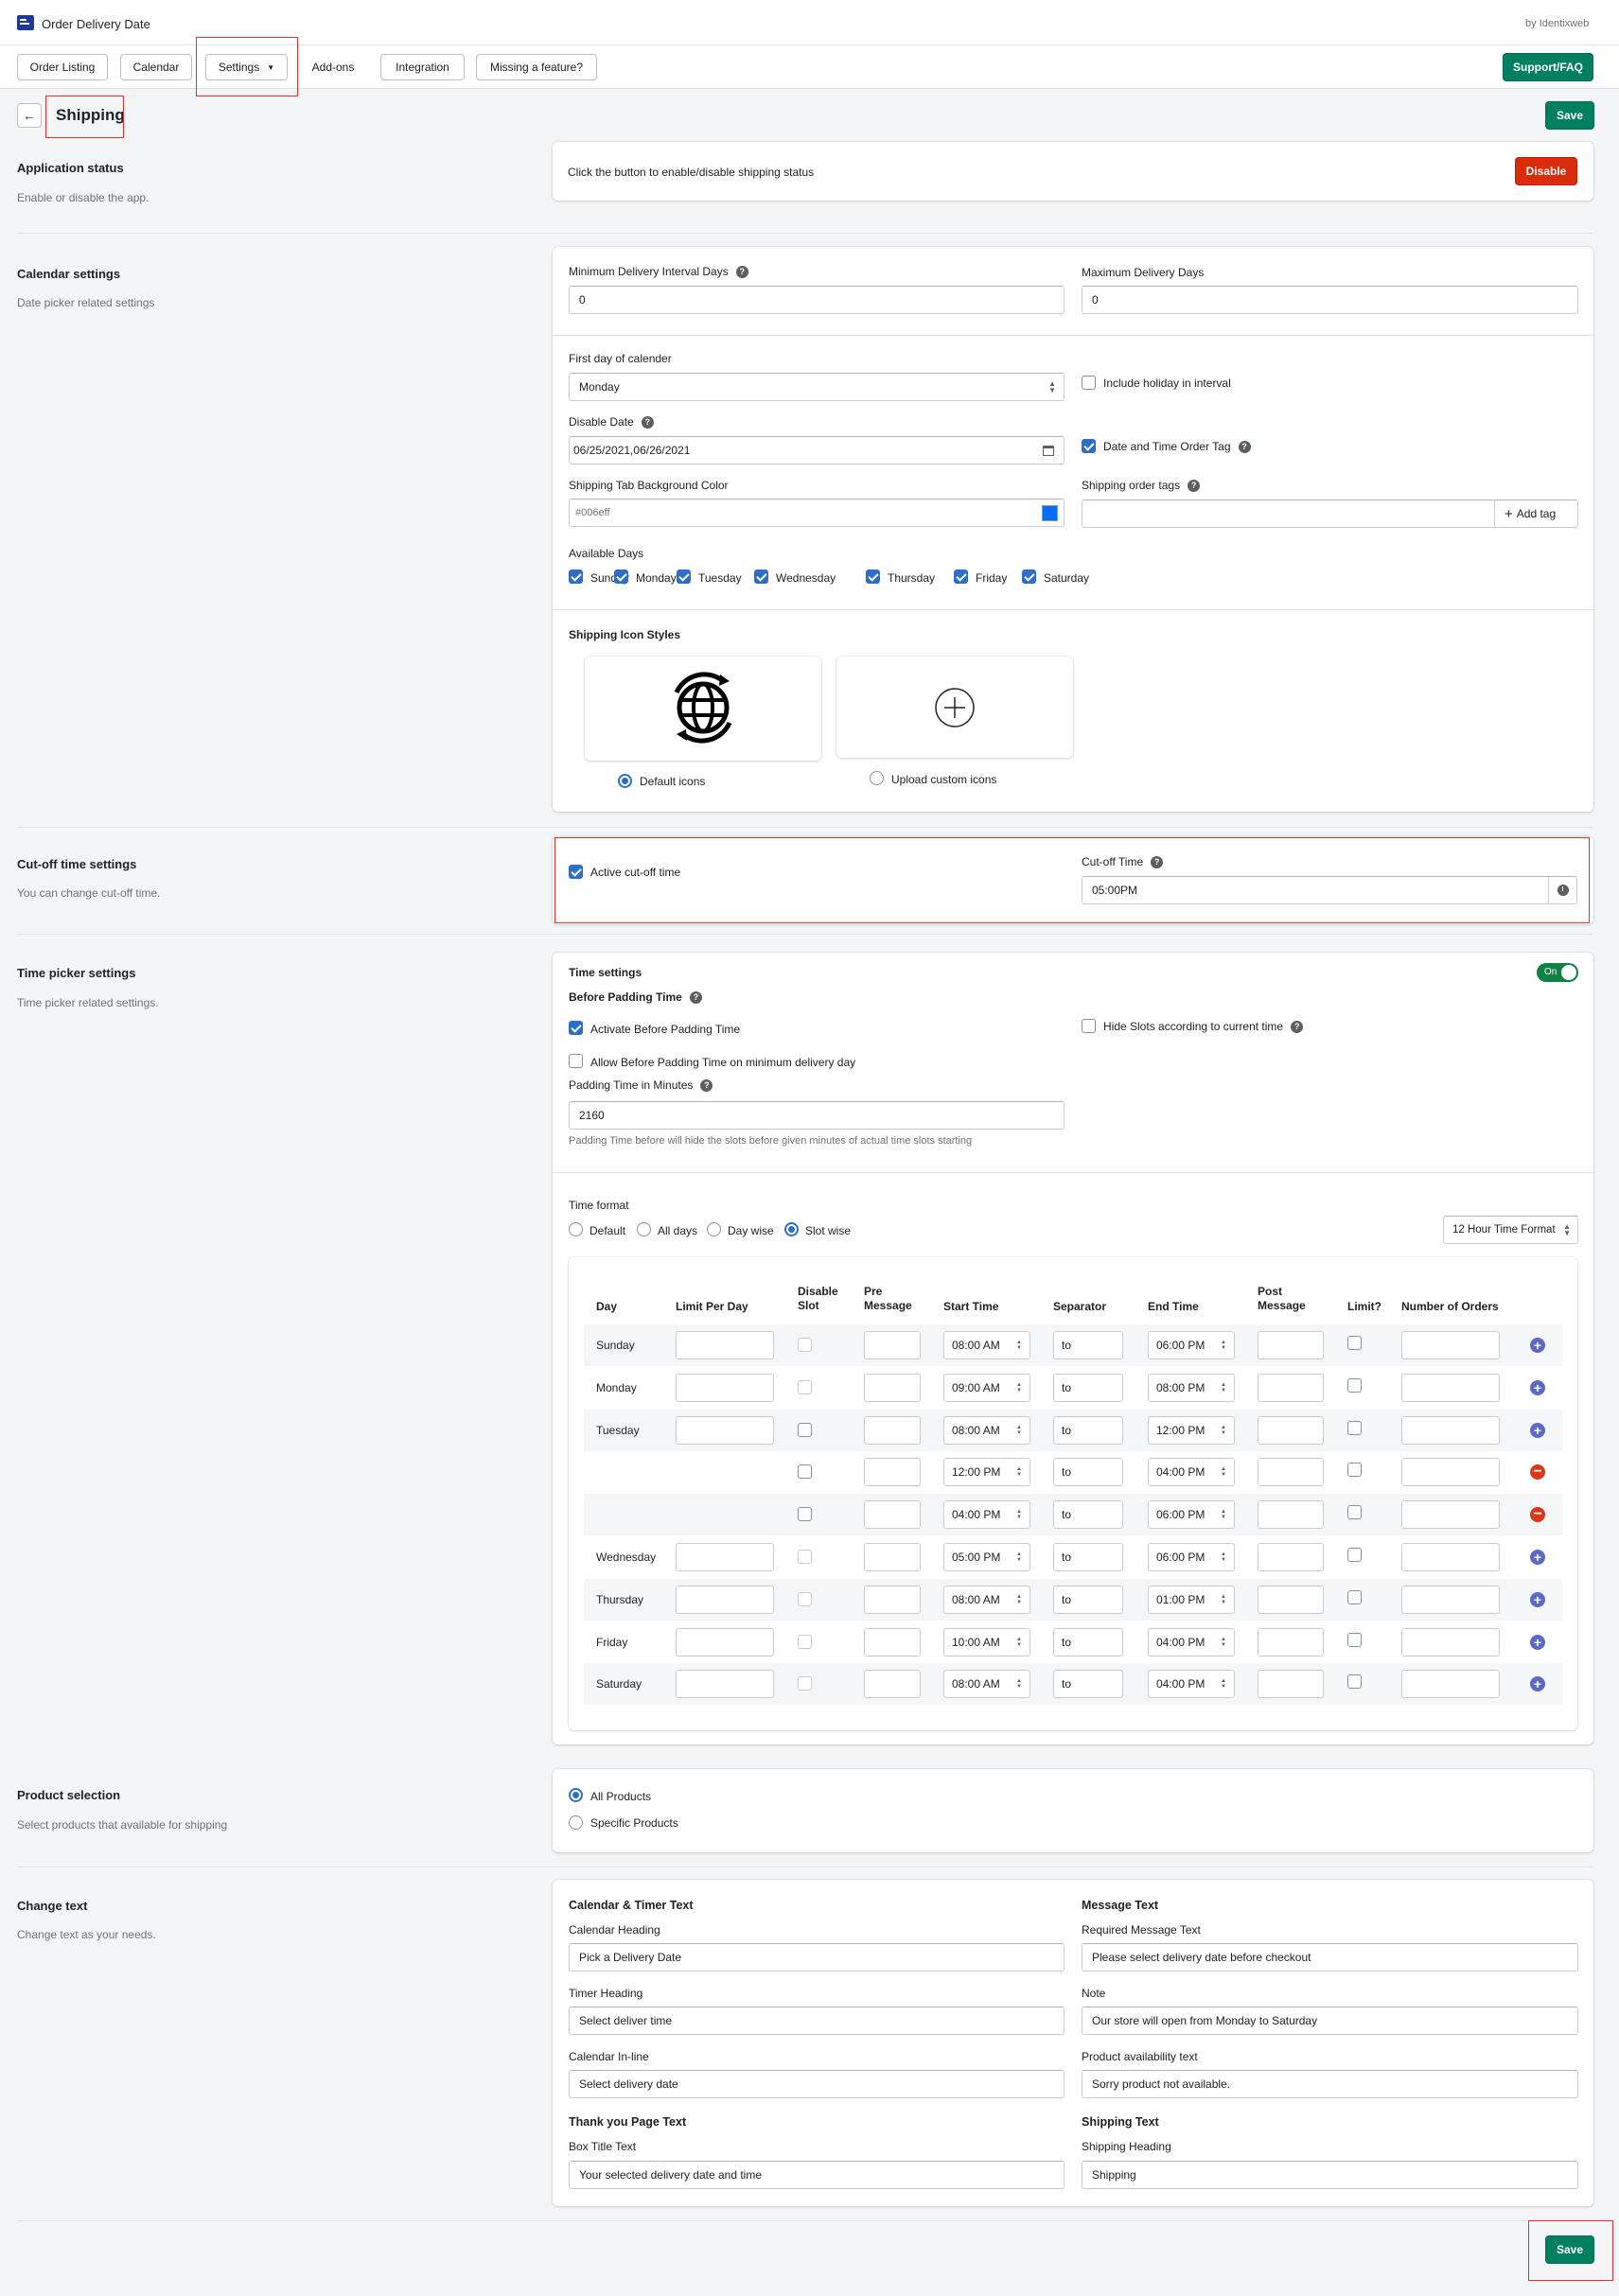 The height and width of the screenshot is (2296, 1619). Describe the element at coordinates (817, 1957) in the screenshot. I see `cal-heading-input: Pick a Delivery Date` at that location.